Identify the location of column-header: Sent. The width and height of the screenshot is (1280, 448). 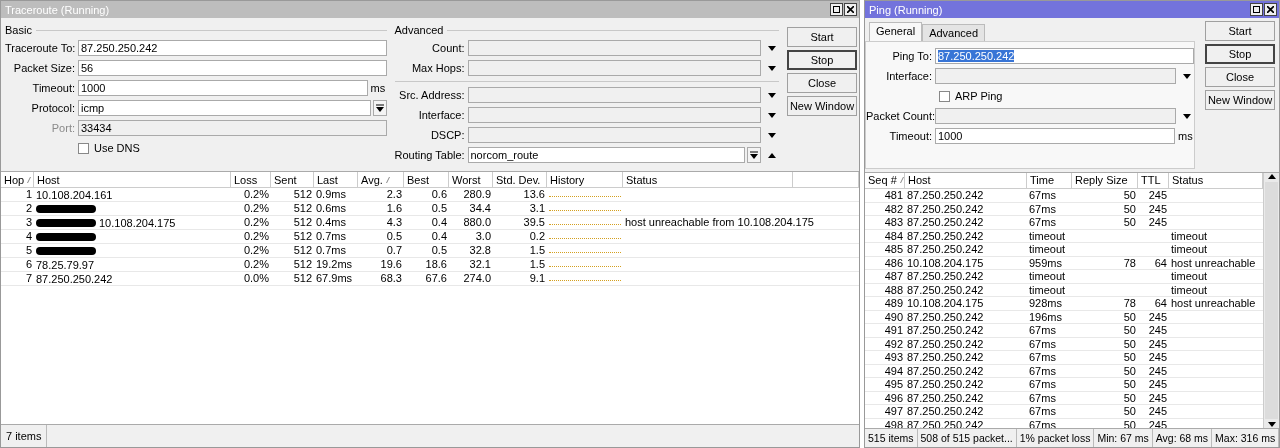
(292, 179).